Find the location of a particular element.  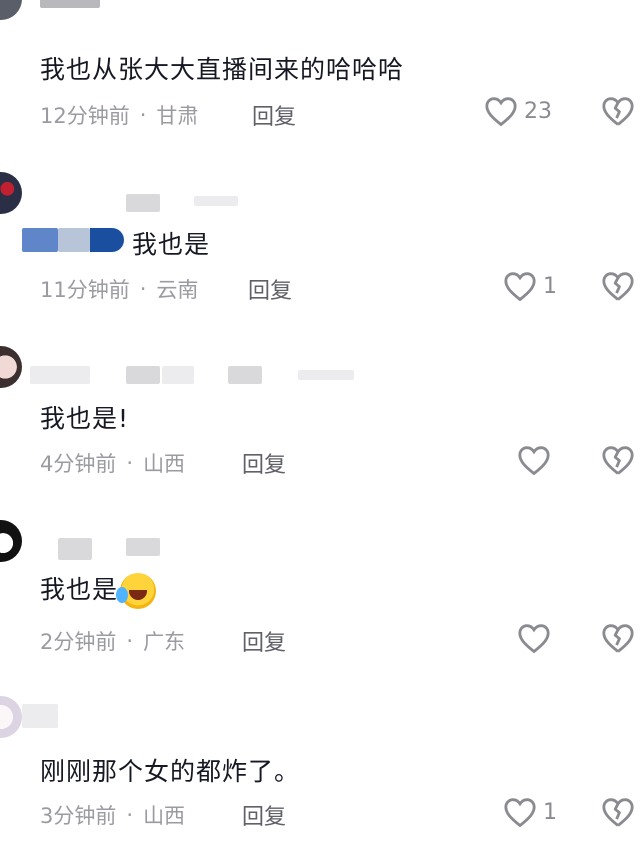

comment-text: 我也是! is located at coordinates (85, 418).